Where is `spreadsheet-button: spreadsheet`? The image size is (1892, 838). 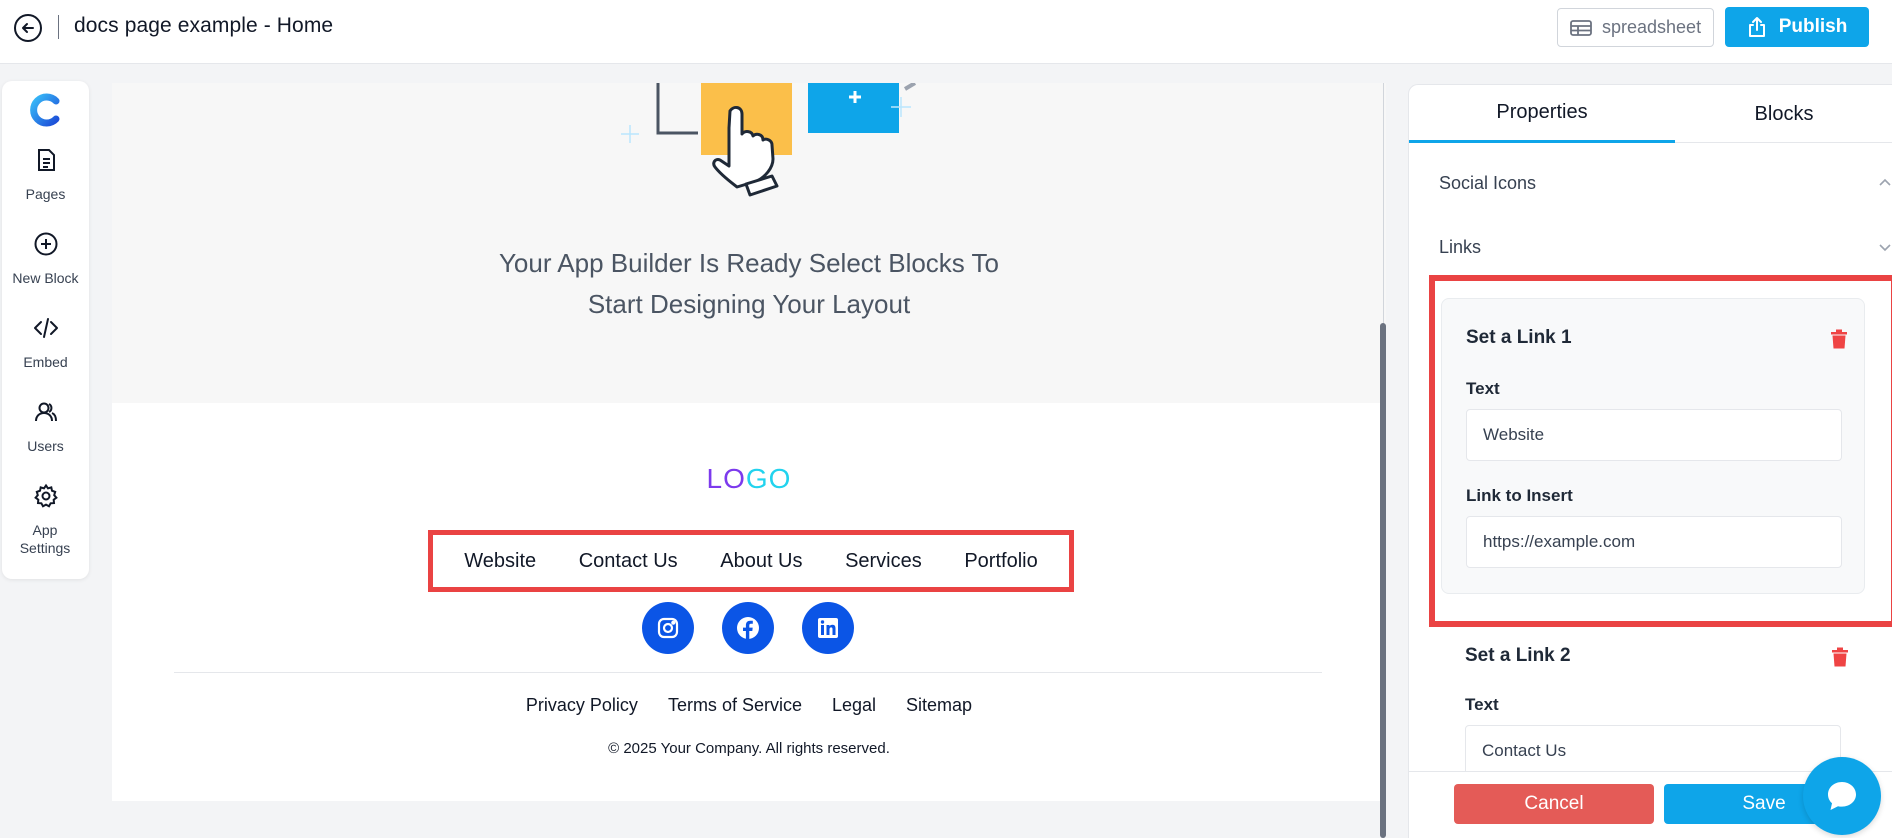
spreadsheet-button: spreadsheet is located at coordinates (1635, 27).